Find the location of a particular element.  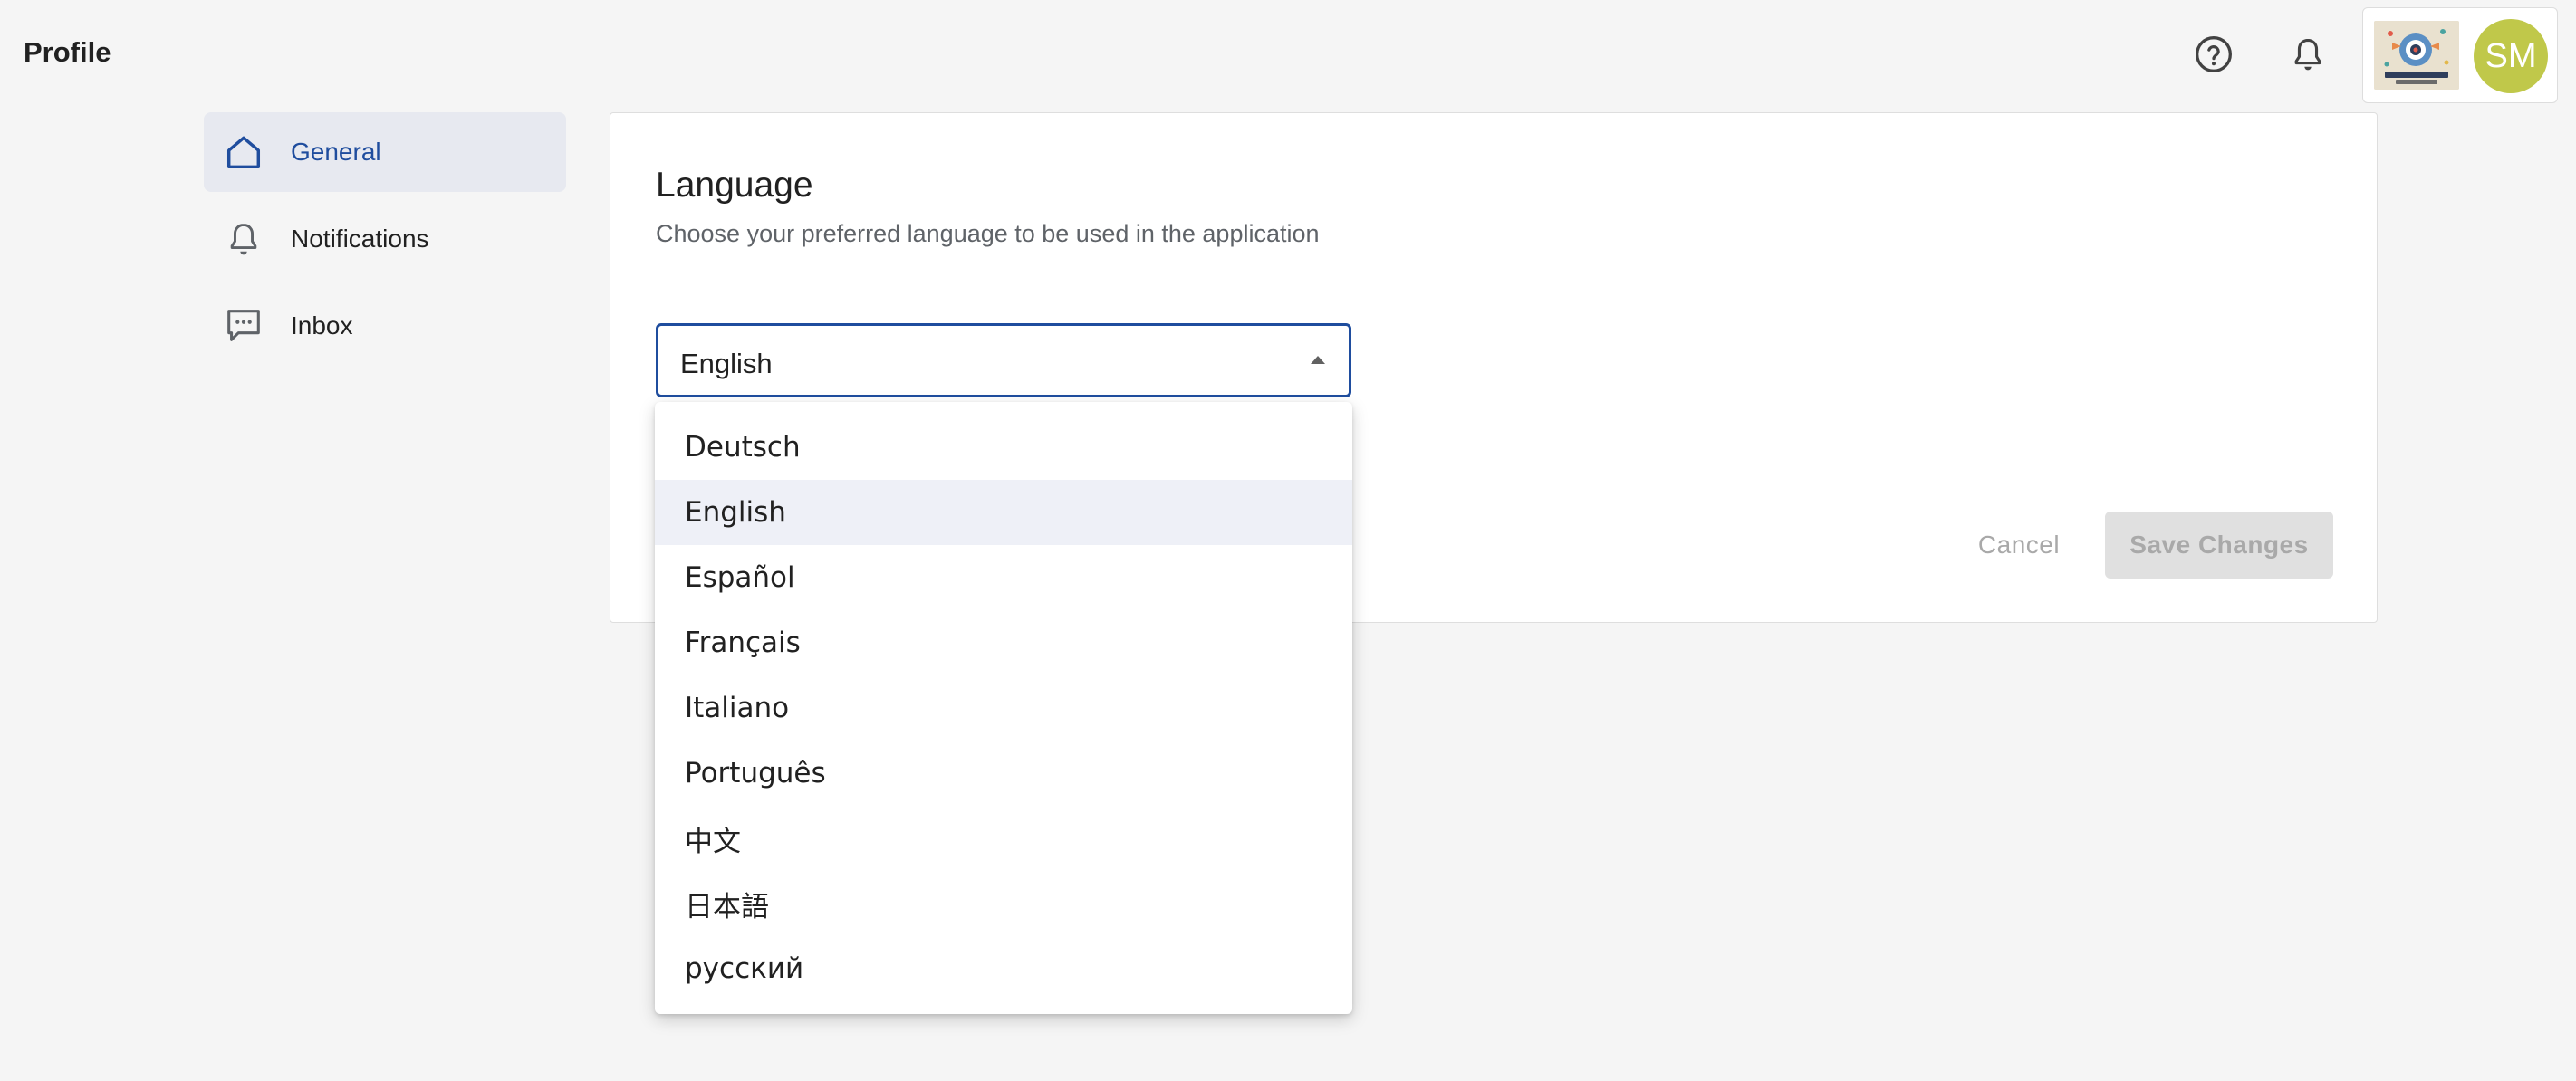

sidebar-item-general: General is located at coordinates (385, 152).